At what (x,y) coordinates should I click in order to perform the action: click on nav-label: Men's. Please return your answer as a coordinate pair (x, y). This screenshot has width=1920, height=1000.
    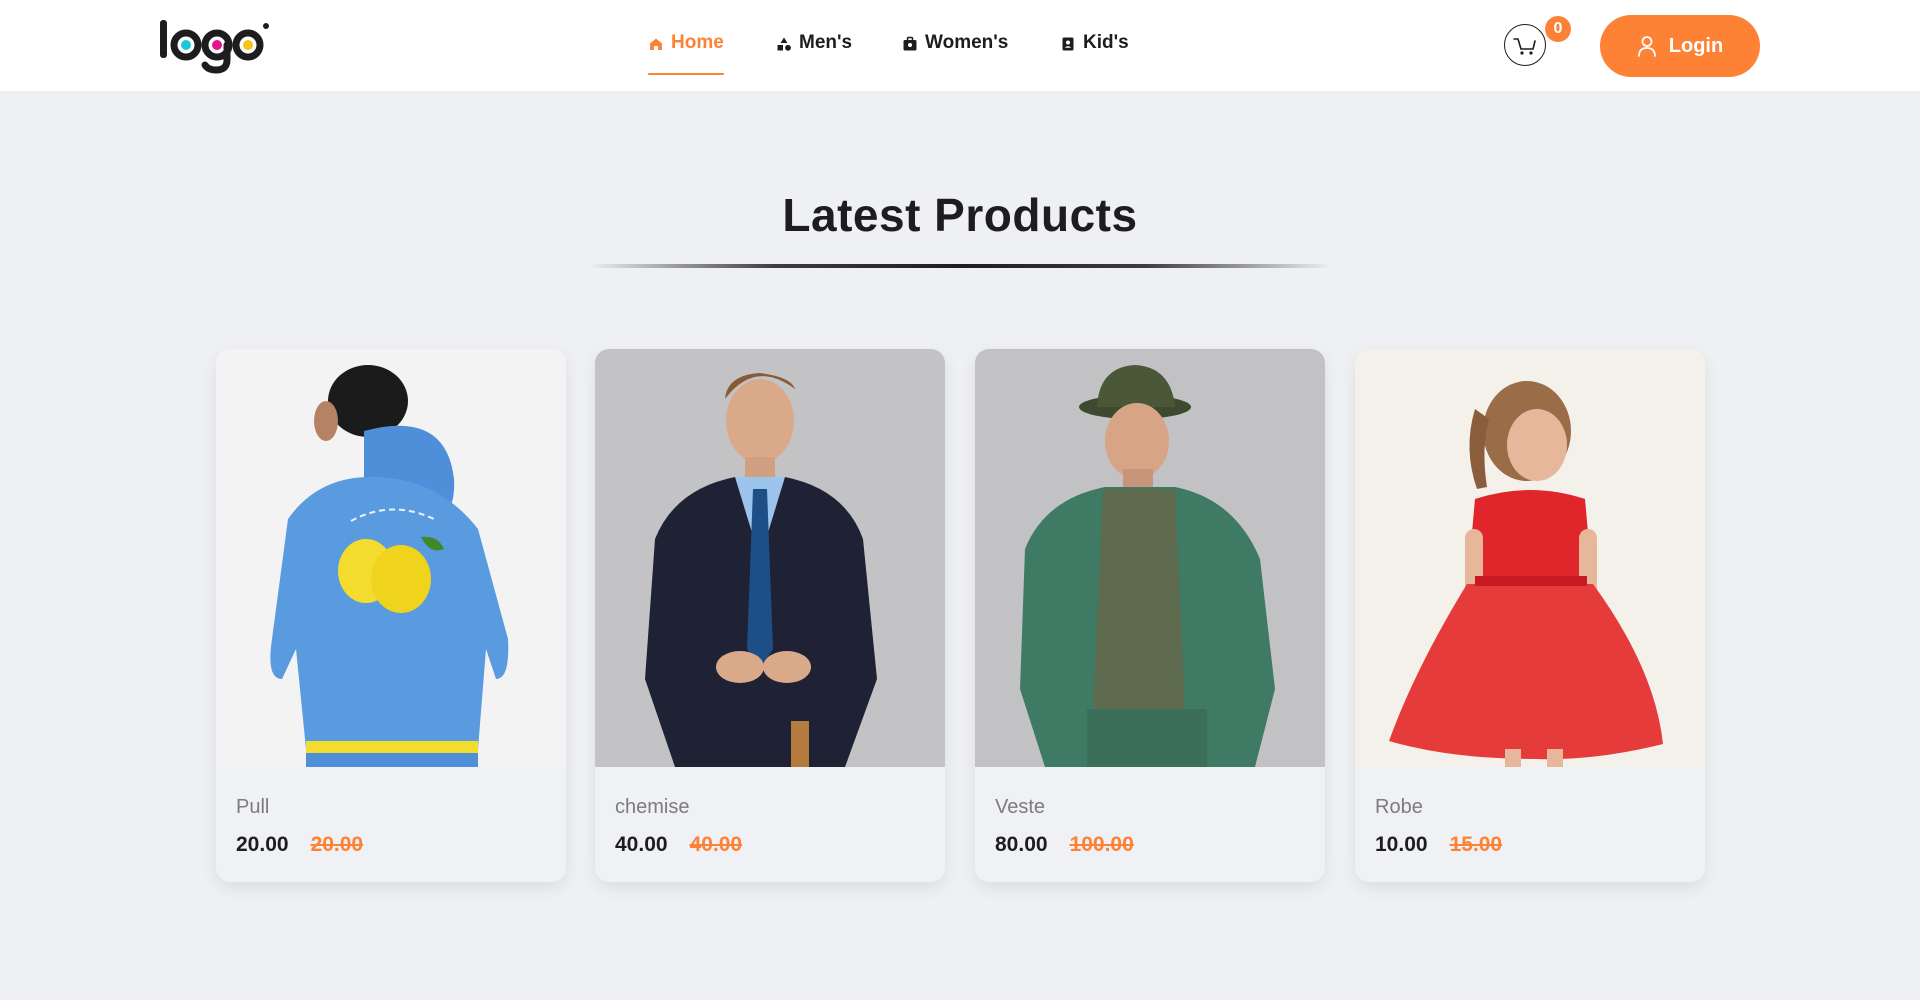
    Looking at the image, I should click on (826, 42).